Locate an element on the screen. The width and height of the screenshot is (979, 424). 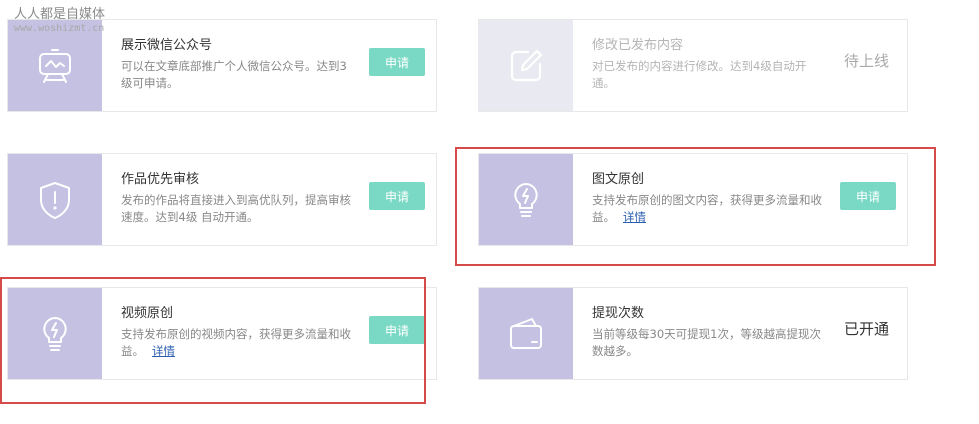
card-title: 作品优先审核 is located at coordinates (160, 179).